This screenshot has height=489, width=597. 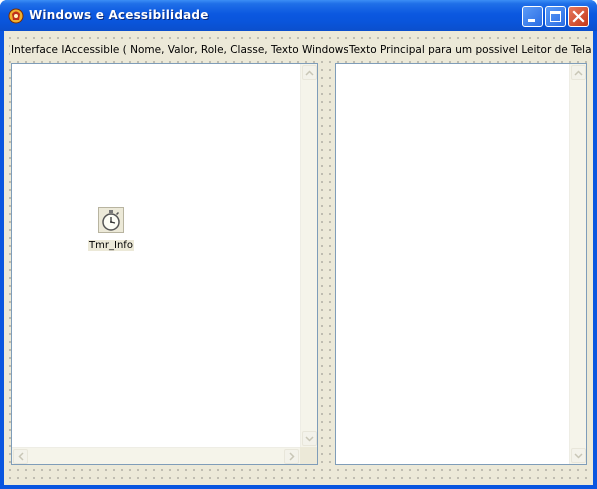 I want to click on close-icon, so click(x=578, y=16).